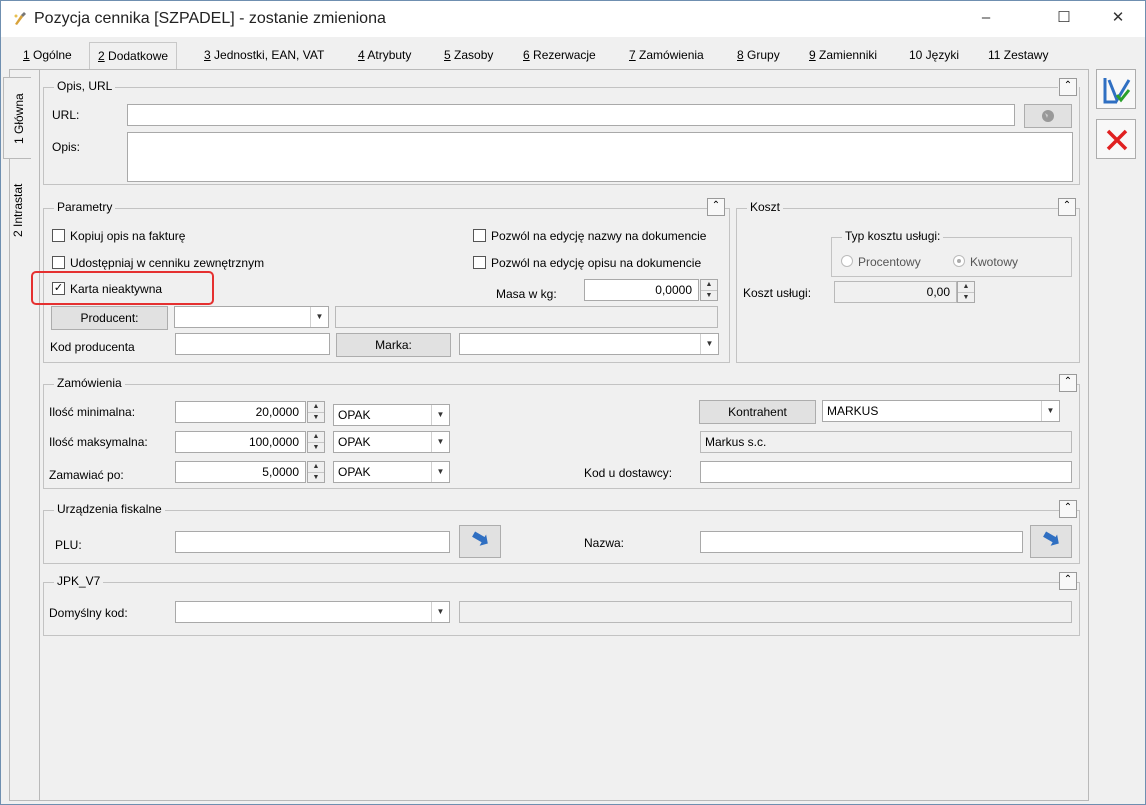 The height and width of the screenshot is (805, 1146). Describe the element at coordinates (765, 612) in the screenshot. I see `domyslny-kod-desc-field` at that location.